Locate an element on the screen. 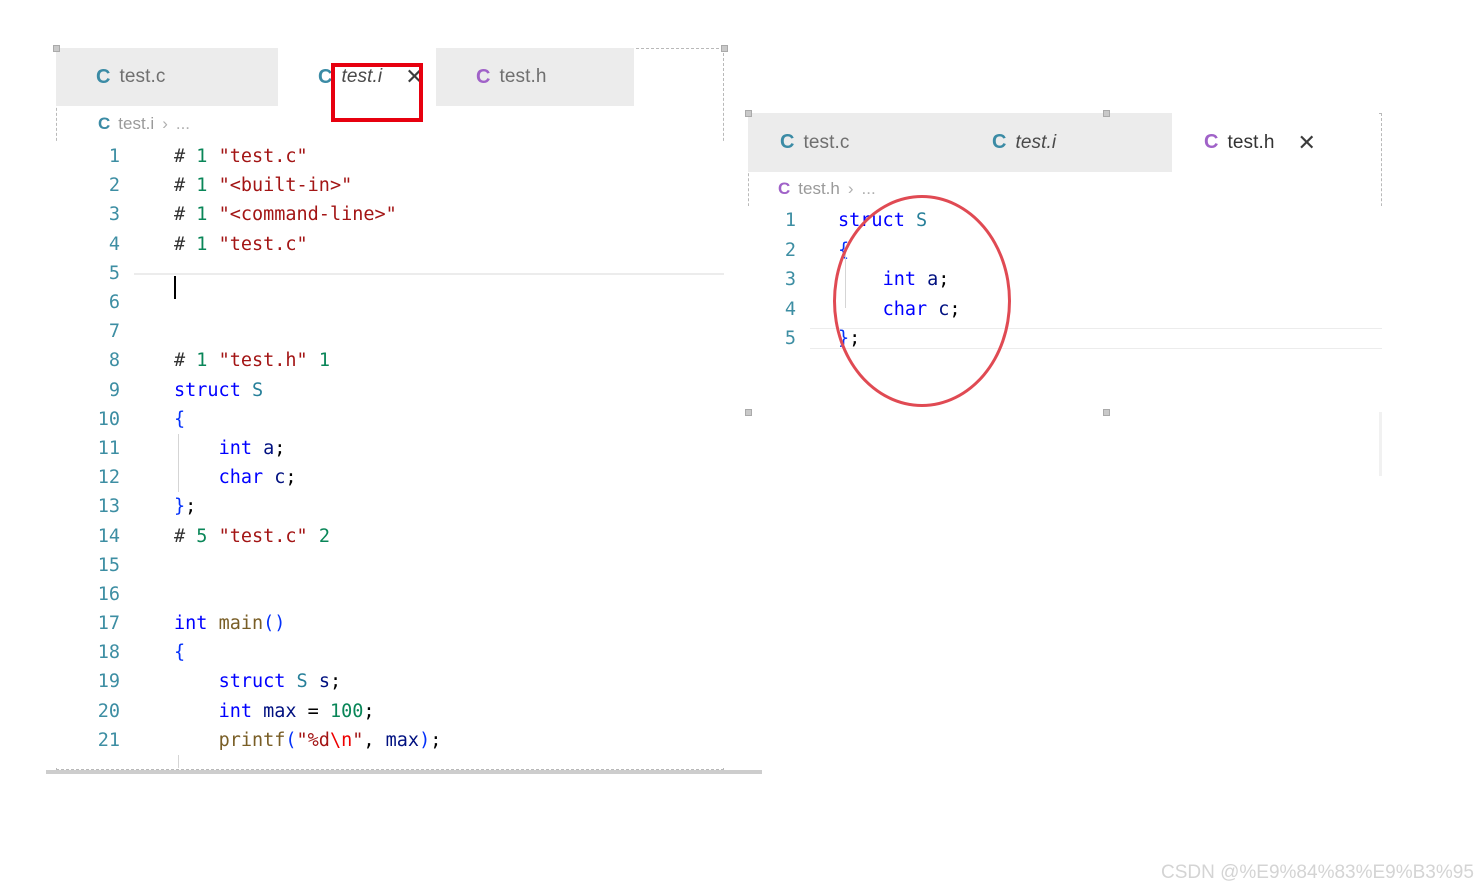 Image resolution: width=1475 pixels, height=892 pixels. code-line: 18 { is located at coordinates (390, 652).